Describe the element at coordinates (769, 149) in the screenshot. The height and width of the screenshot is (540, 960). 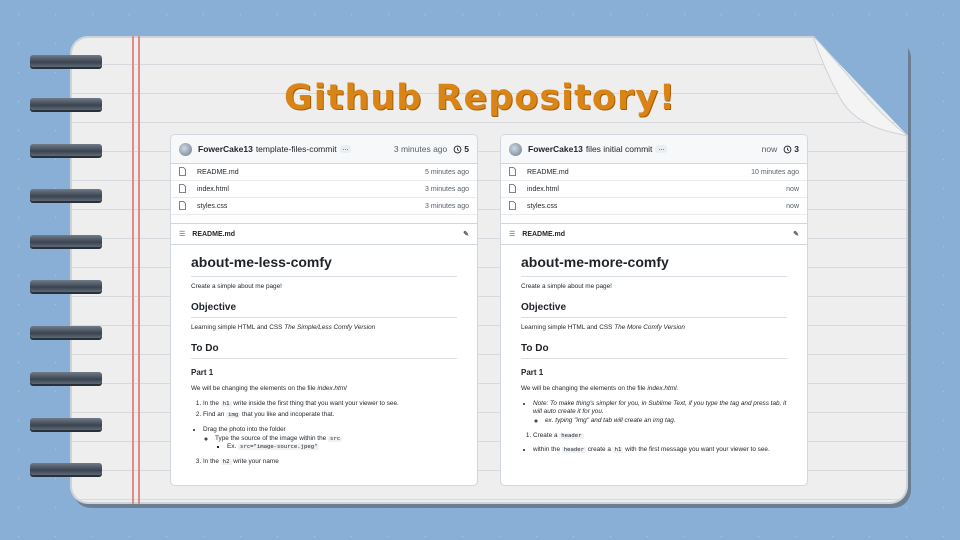
I see `commit-time: now` at that location.